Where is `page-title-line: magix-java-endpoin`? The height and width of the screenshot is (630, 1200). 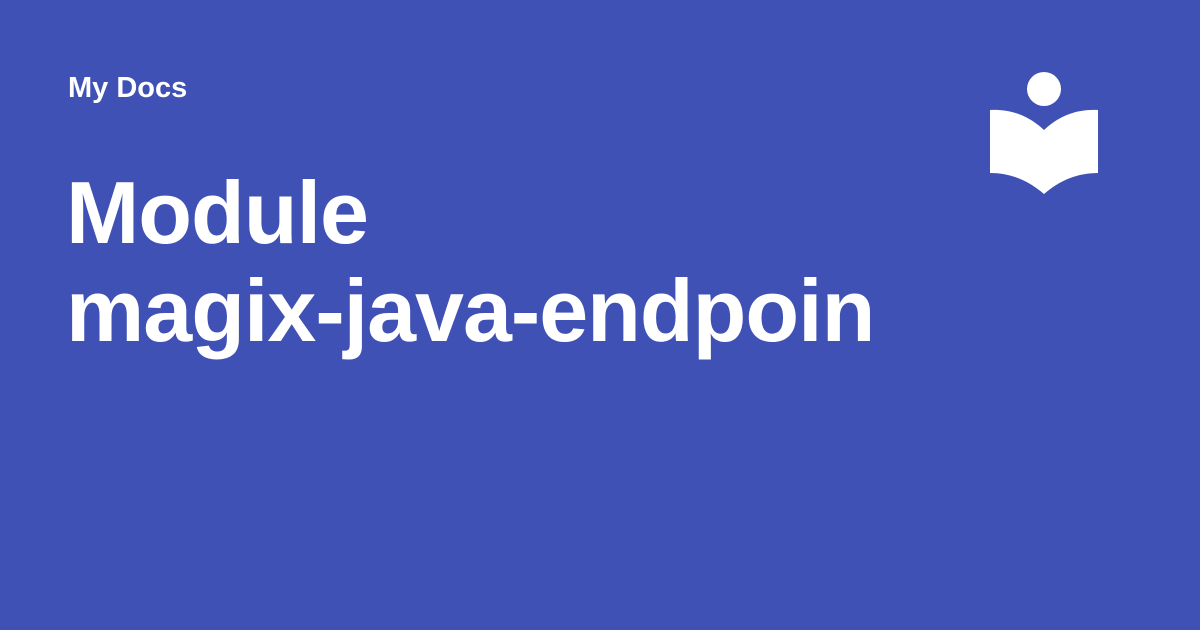 page-title-line: magix-java-endpoin is located at coordinates (470, 310).